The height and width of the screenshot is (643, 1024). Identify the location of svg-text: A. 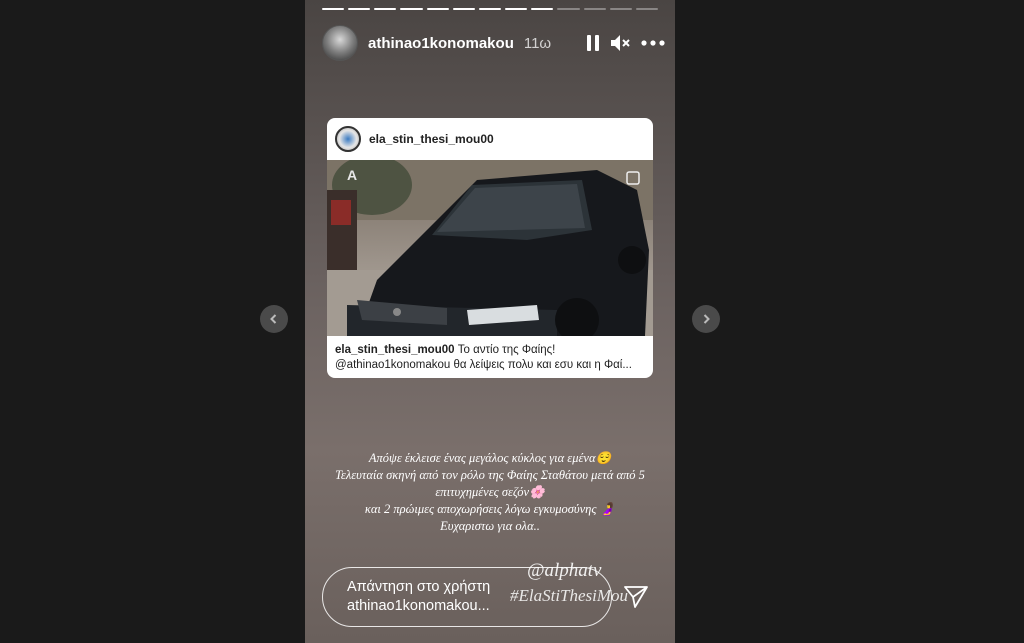
(352, 175).